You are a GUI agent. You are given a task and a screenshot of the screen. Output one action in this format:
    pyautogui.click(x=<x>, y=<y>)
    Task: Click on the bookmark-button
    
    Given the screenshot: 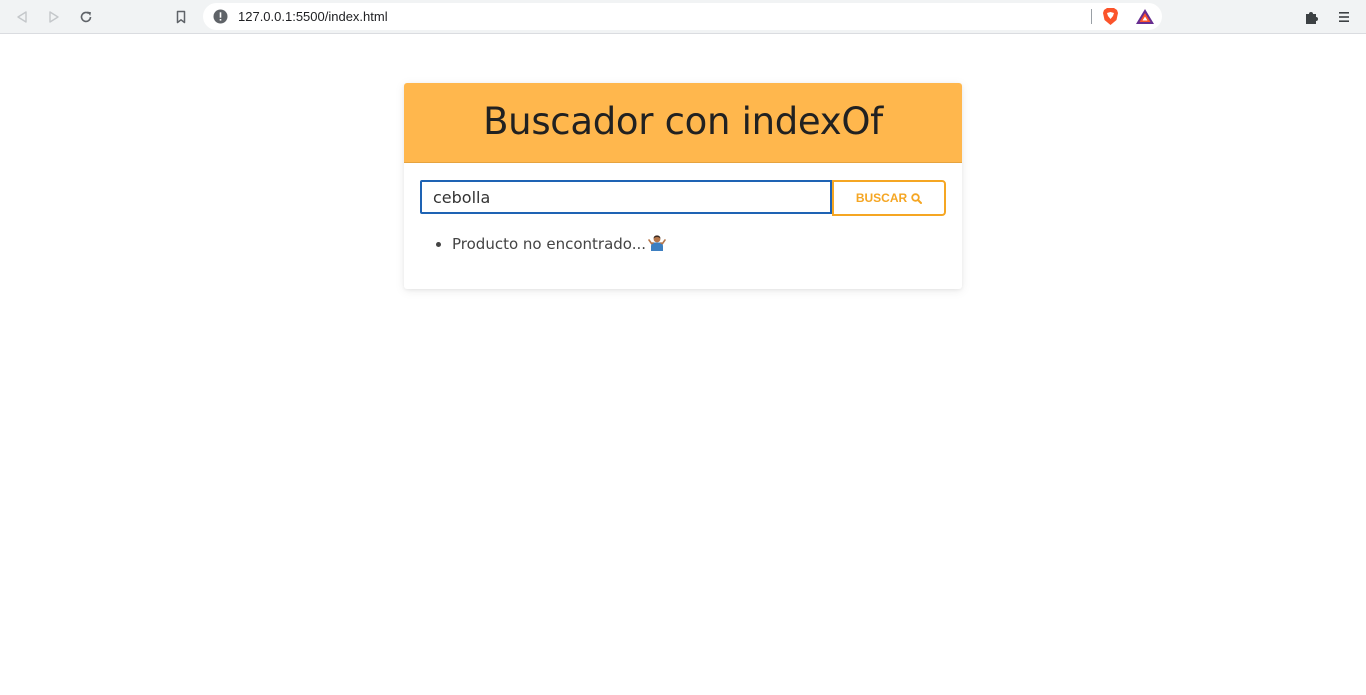 What is the action you would take?
    pyautogui.click(x=181, y=17)
    